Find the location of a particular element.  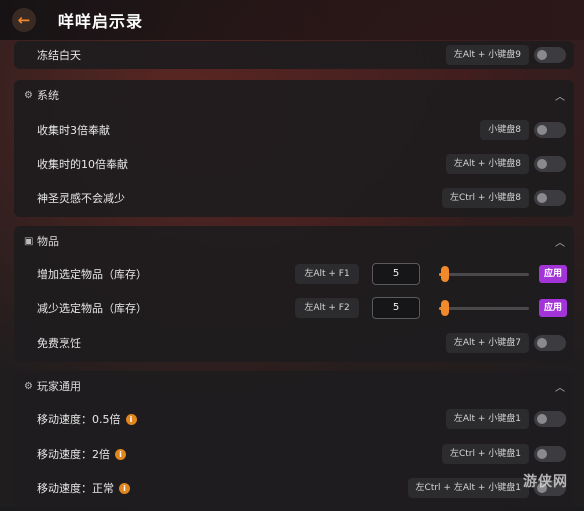

hotkey-badge: 左Alt + F2 is located at coordinates (327, 308).